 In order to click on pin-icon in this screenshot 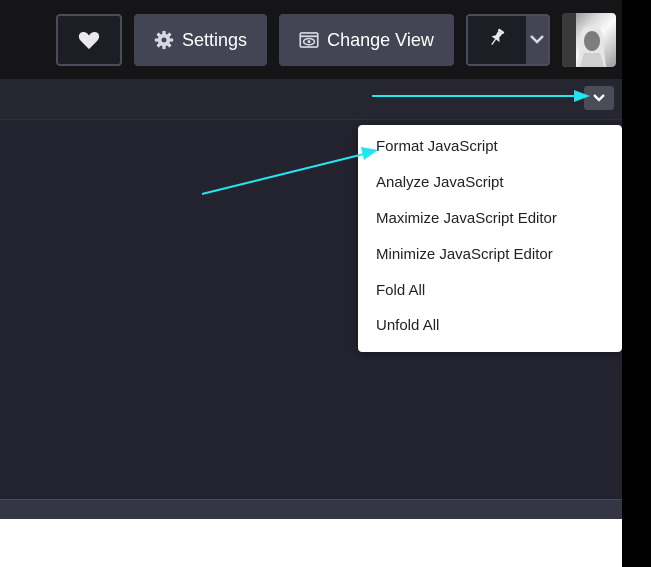, I will do `click(497, 40)`.